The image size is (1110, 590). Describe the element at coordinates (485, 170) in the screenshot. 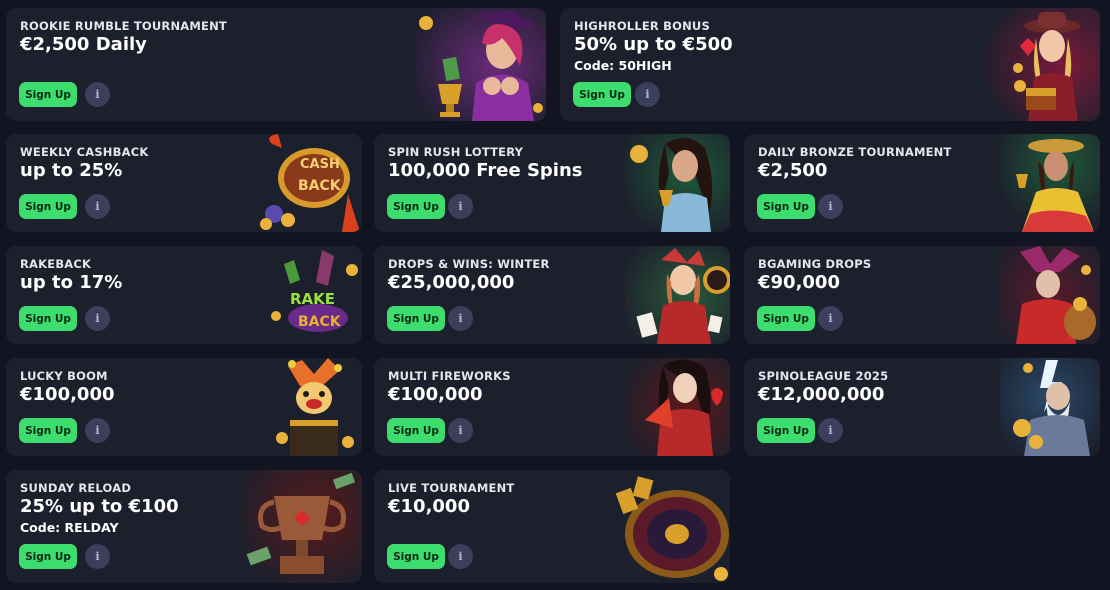

I see `promo-amount: 100,000 Free Spins` at that location.